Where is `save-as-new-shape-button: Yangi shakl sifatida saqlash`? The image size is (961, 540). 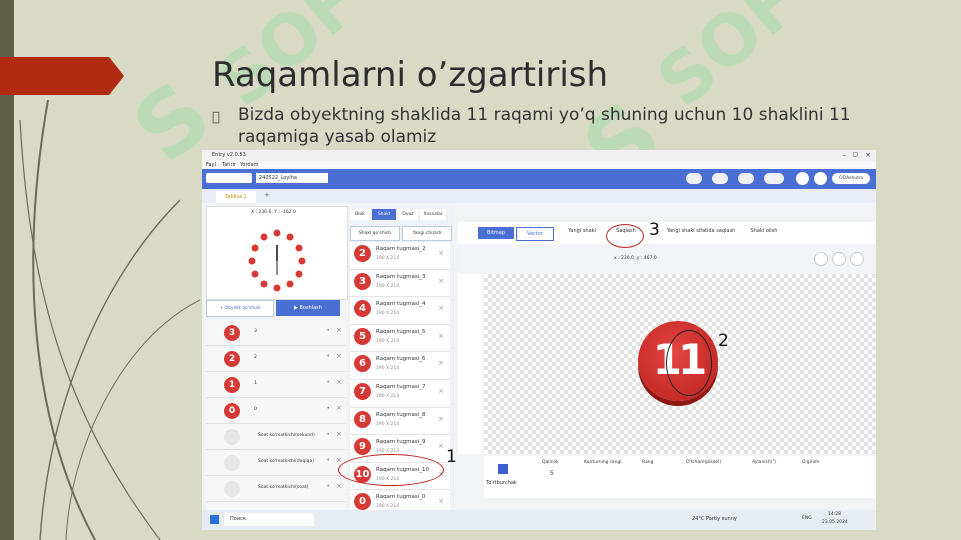 save-as-new-shape-button: Yangi shakl sifatida saqlash is located at coordinates (701, 231).